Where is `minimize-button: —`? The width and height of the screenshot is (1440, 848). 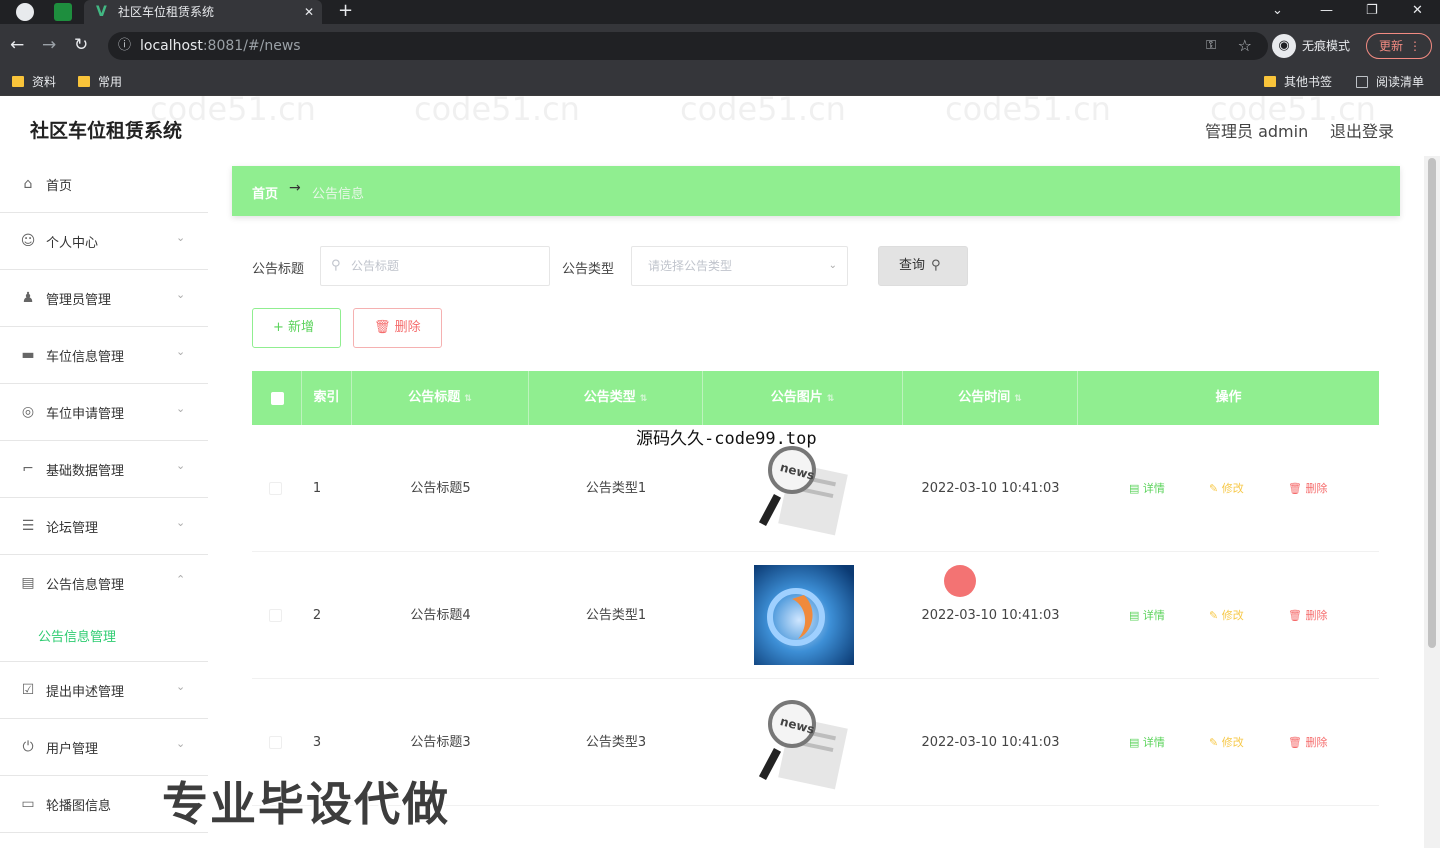
minimize-button: — is located at coordinates (1326, 11).